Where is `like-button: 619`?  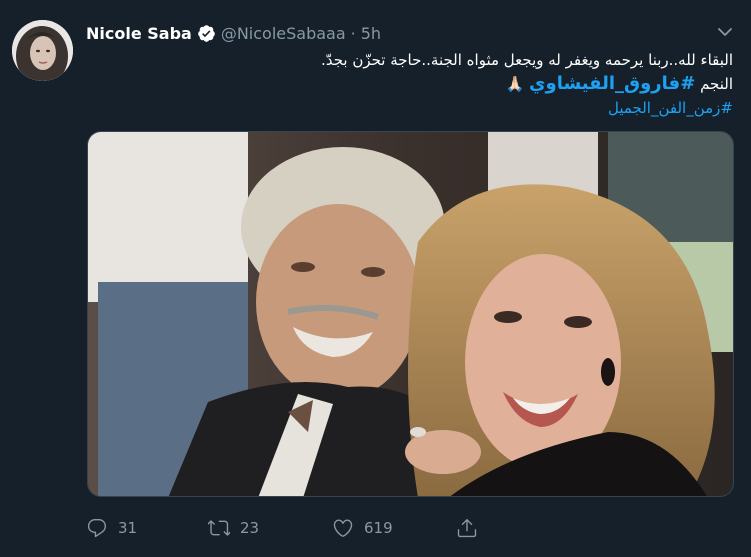 like-button: 619 is located at coordinates (362, 528).